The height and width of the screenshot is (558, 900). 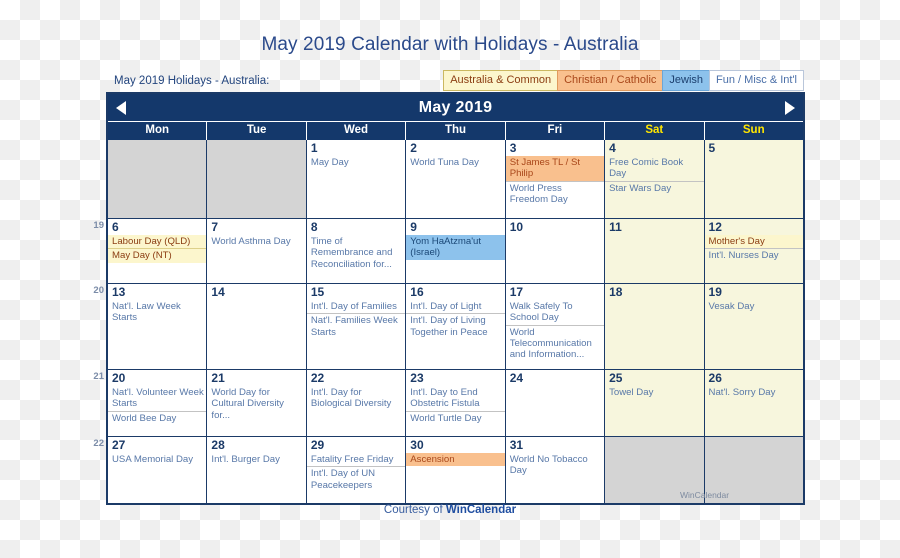 I want to click on event-item: Int'l. Nurses Day, so click(x=753, y=255).